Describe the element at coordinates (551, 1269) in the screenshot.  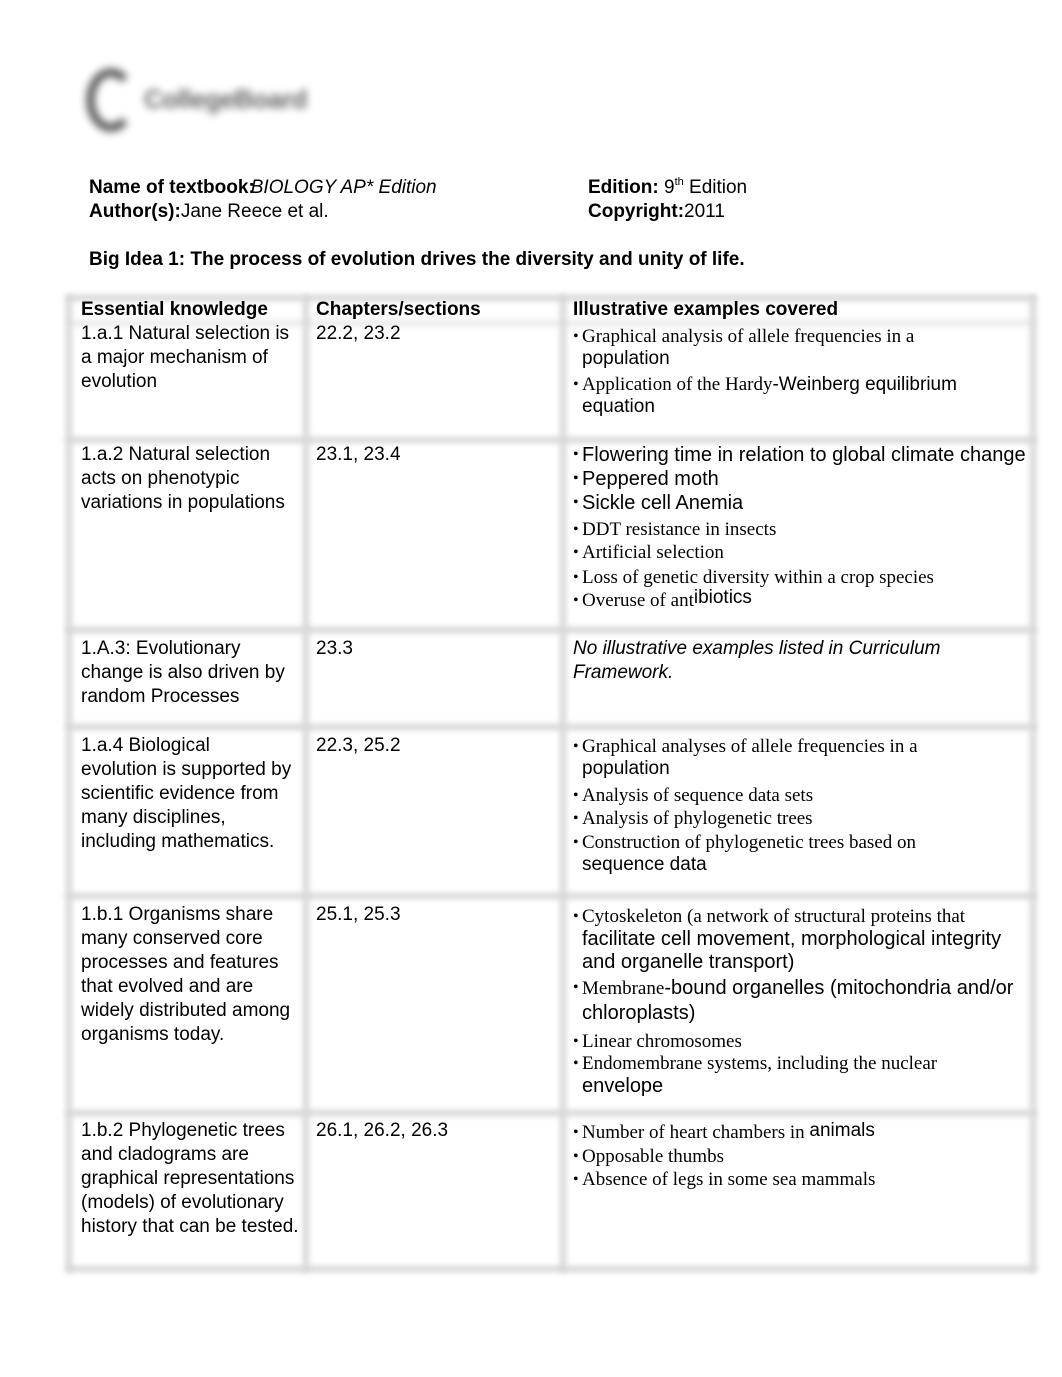
I see `table-border-bottom` at that location.